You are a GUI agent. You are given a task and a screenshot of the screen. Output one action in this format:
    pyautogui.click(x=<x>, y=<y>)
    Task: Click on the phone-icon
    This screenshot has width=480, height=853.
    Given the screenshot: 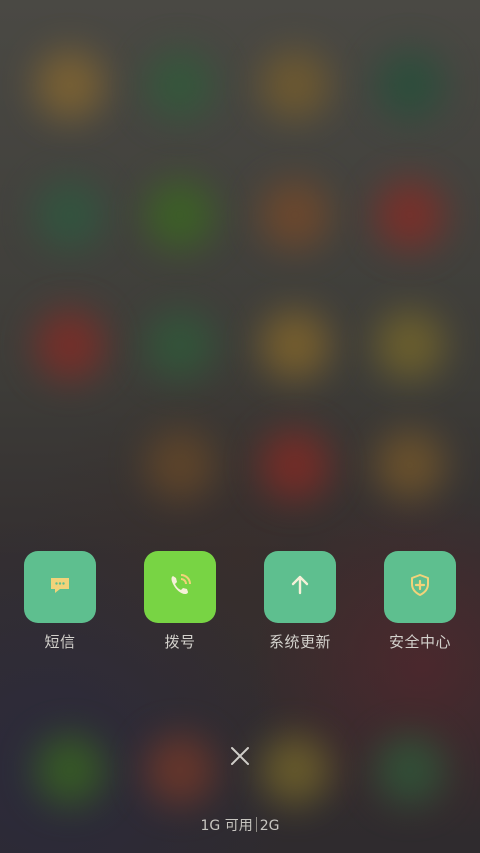 What is the action you would take?
    pyautogui.click(x=180, y=587)
    